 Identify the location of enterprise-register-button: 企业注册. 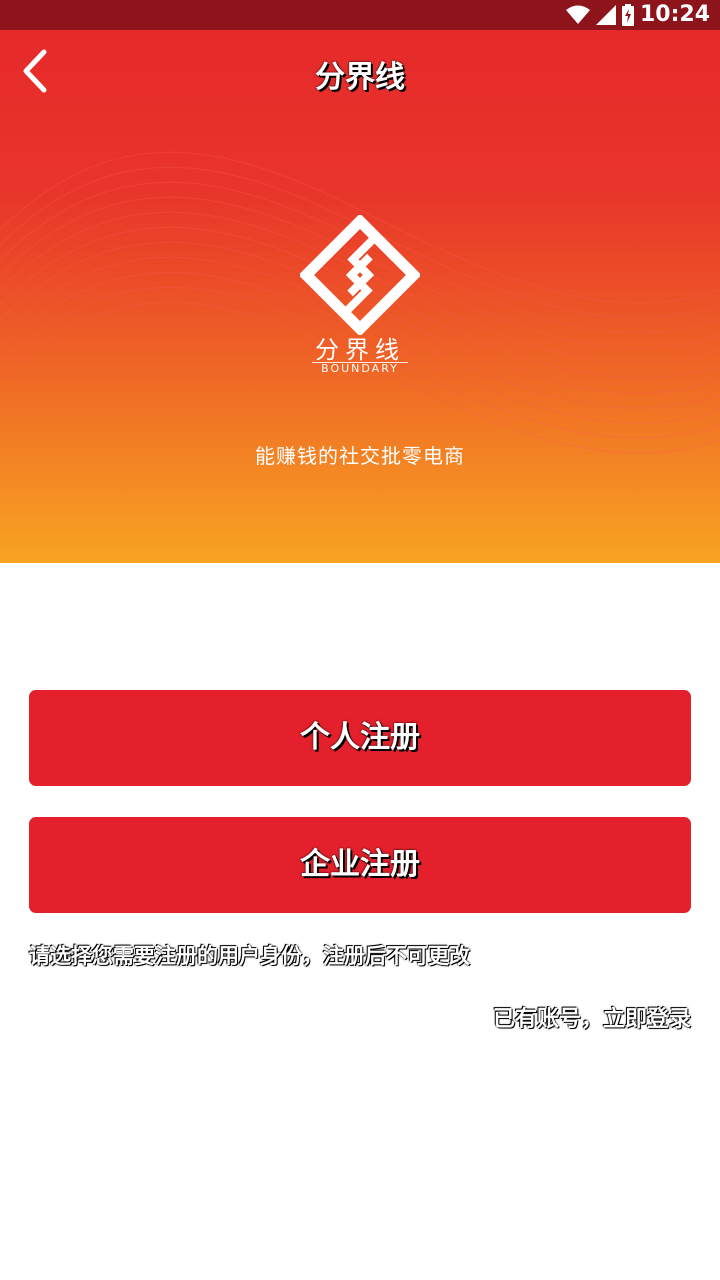
(360, 865).